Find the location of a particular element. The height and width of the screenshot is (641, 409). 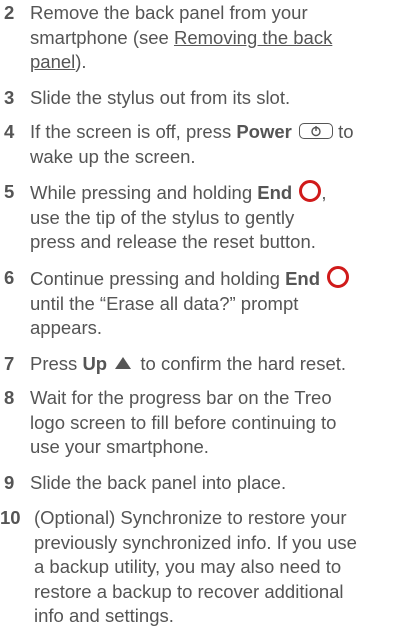

step-line: appears. is located at coordinates (66, 327).